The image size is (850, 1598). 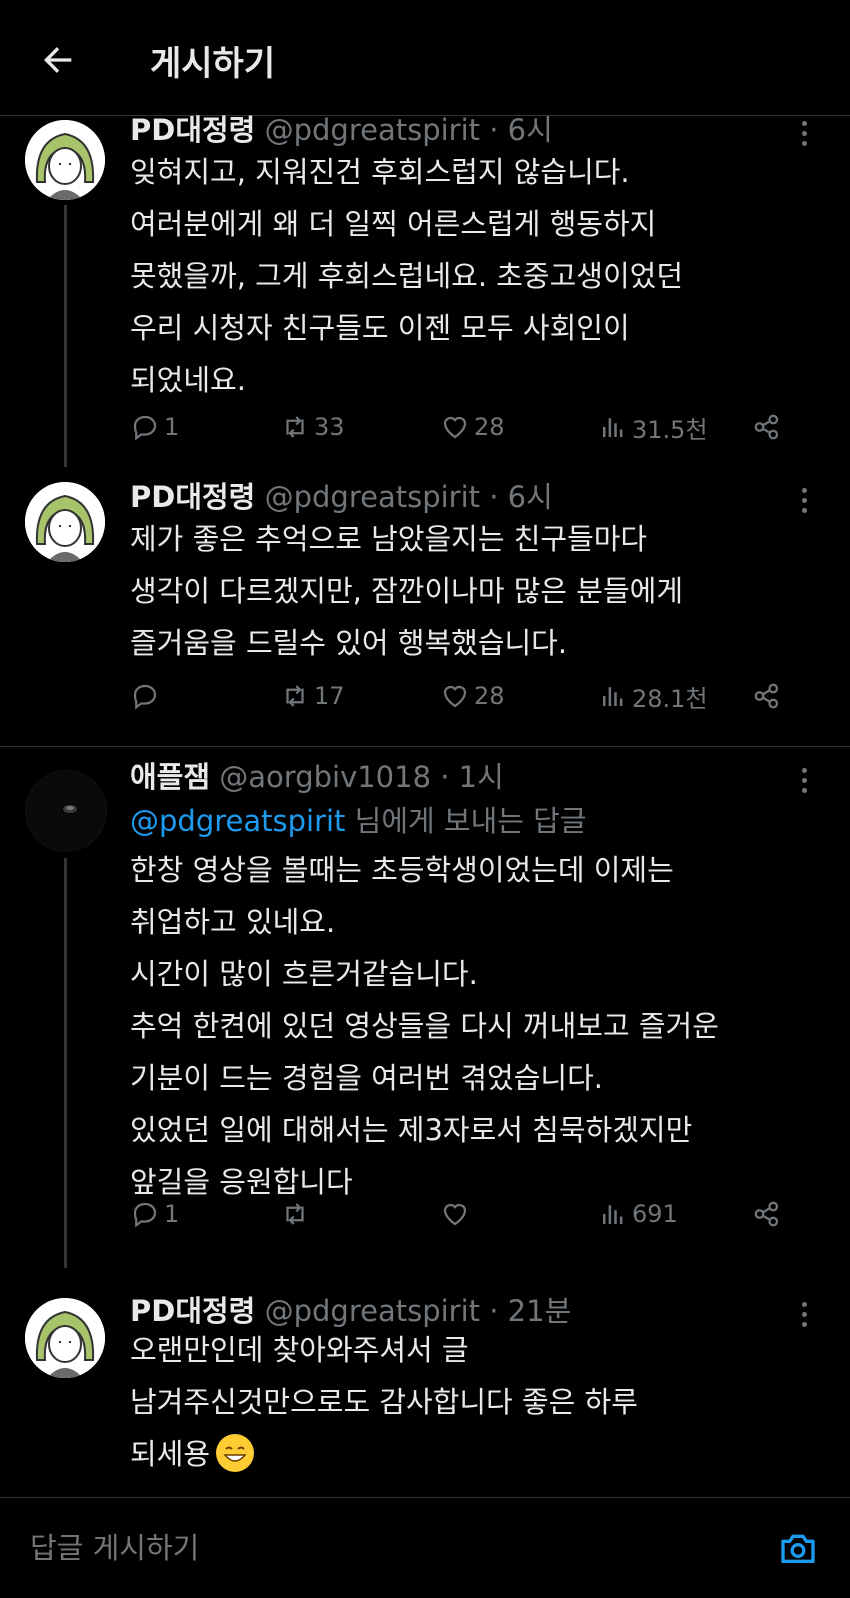 I want to click on more-icon, so click(x=804, y=783).